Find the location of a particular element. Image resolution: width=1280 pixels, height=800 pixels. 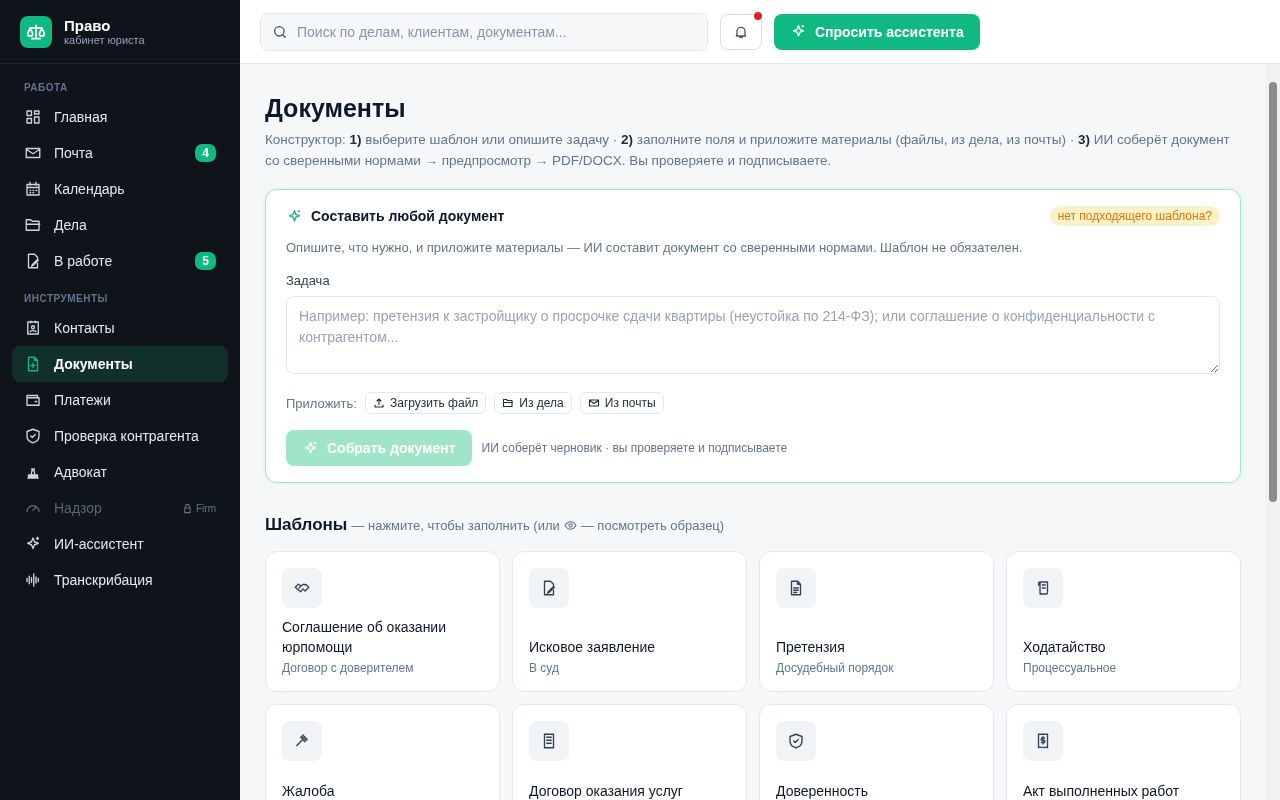

attach-button: Загрузить файл is located at coordinates (425, 403).